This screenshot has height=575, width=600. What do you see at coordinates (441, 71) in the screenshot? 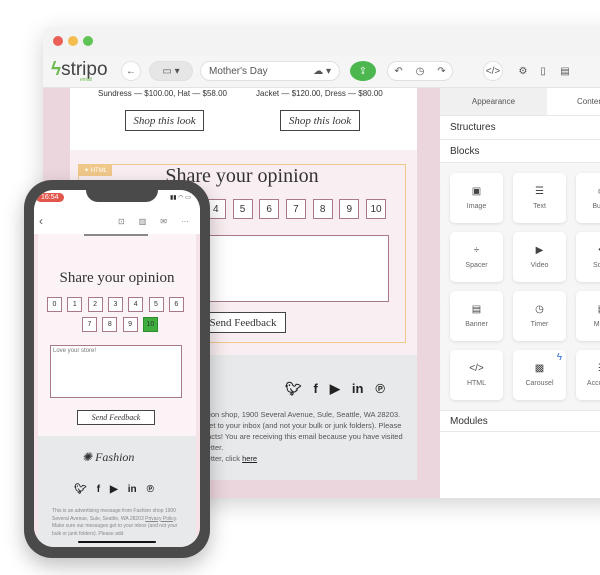
I see `redo-icon: ↷` at bounding box center [441, 71].